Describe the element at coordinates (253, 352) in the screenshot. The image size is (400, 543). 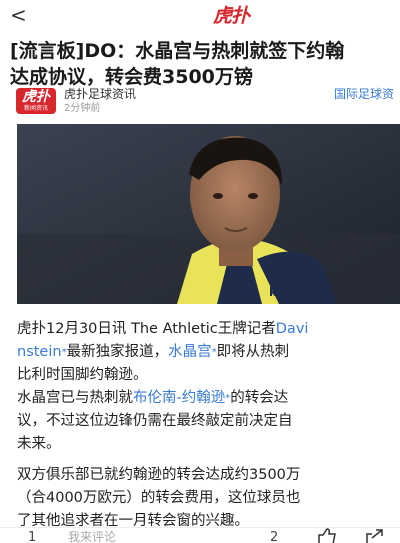
I see `text-run: 即将从热刺` at that location.